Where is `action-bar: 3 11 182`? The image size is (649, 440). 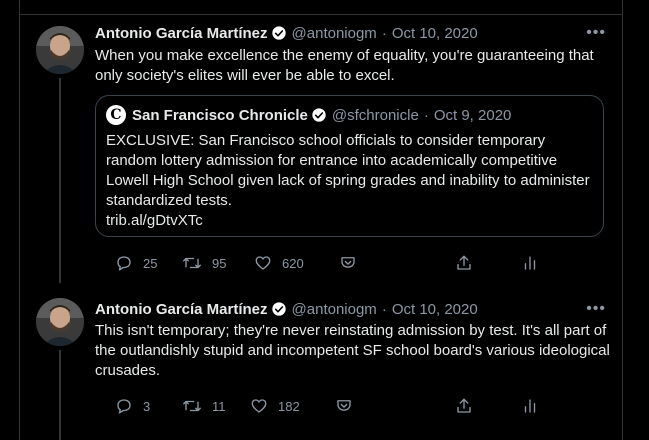 action-bar: 3 11 182 is located at coordinates (355, 406).